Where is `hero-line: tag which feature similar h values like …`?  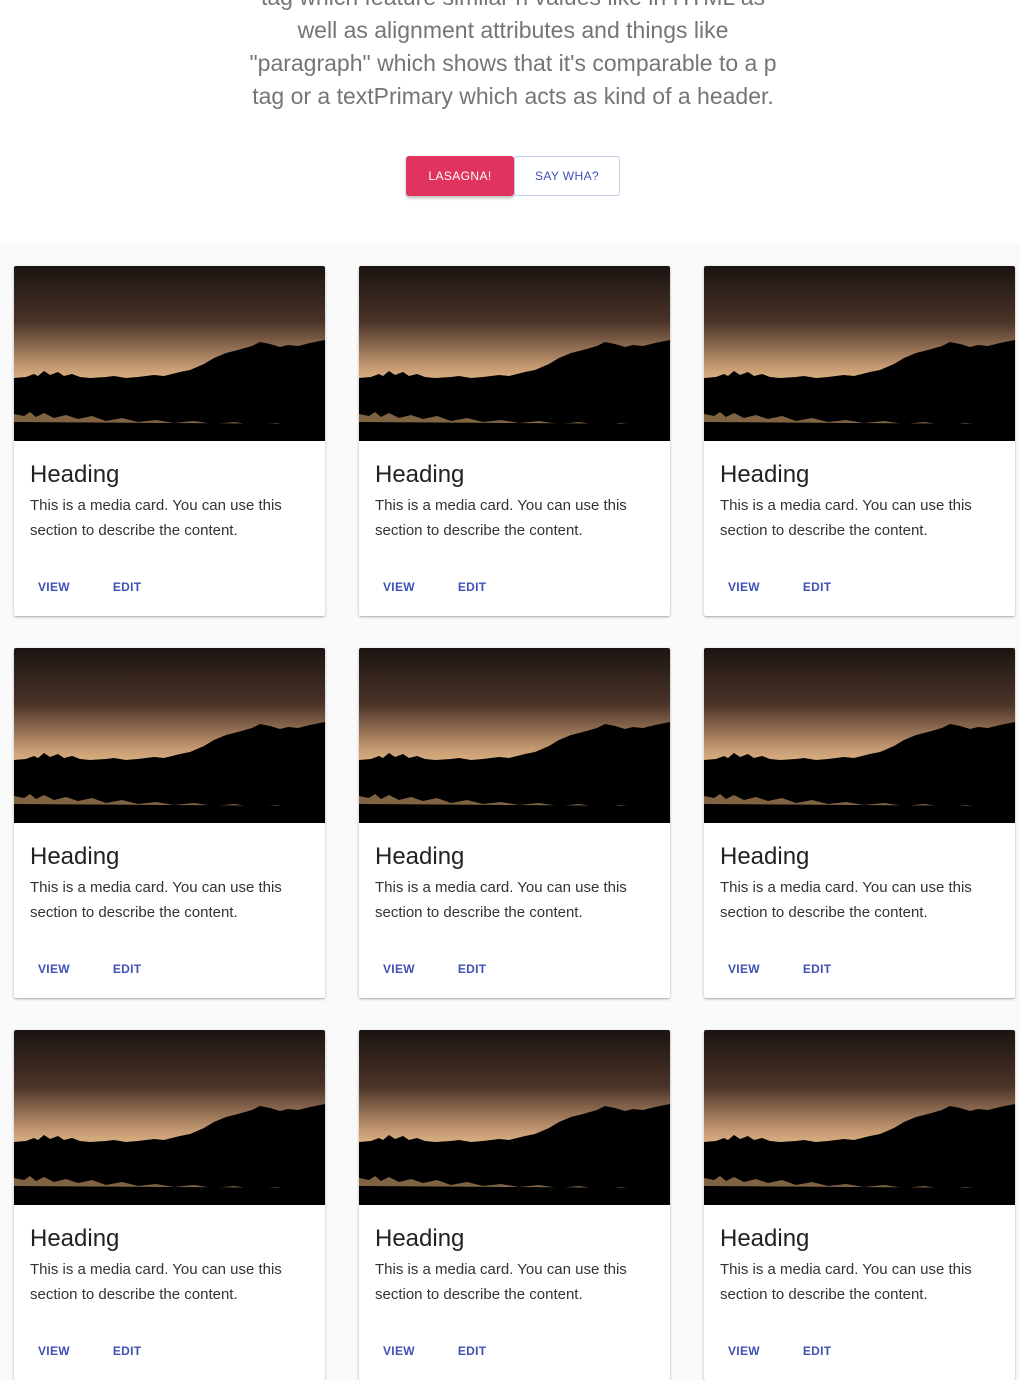 hero-line: tag which feature similar h values like … is located at coordinates (513, 7).